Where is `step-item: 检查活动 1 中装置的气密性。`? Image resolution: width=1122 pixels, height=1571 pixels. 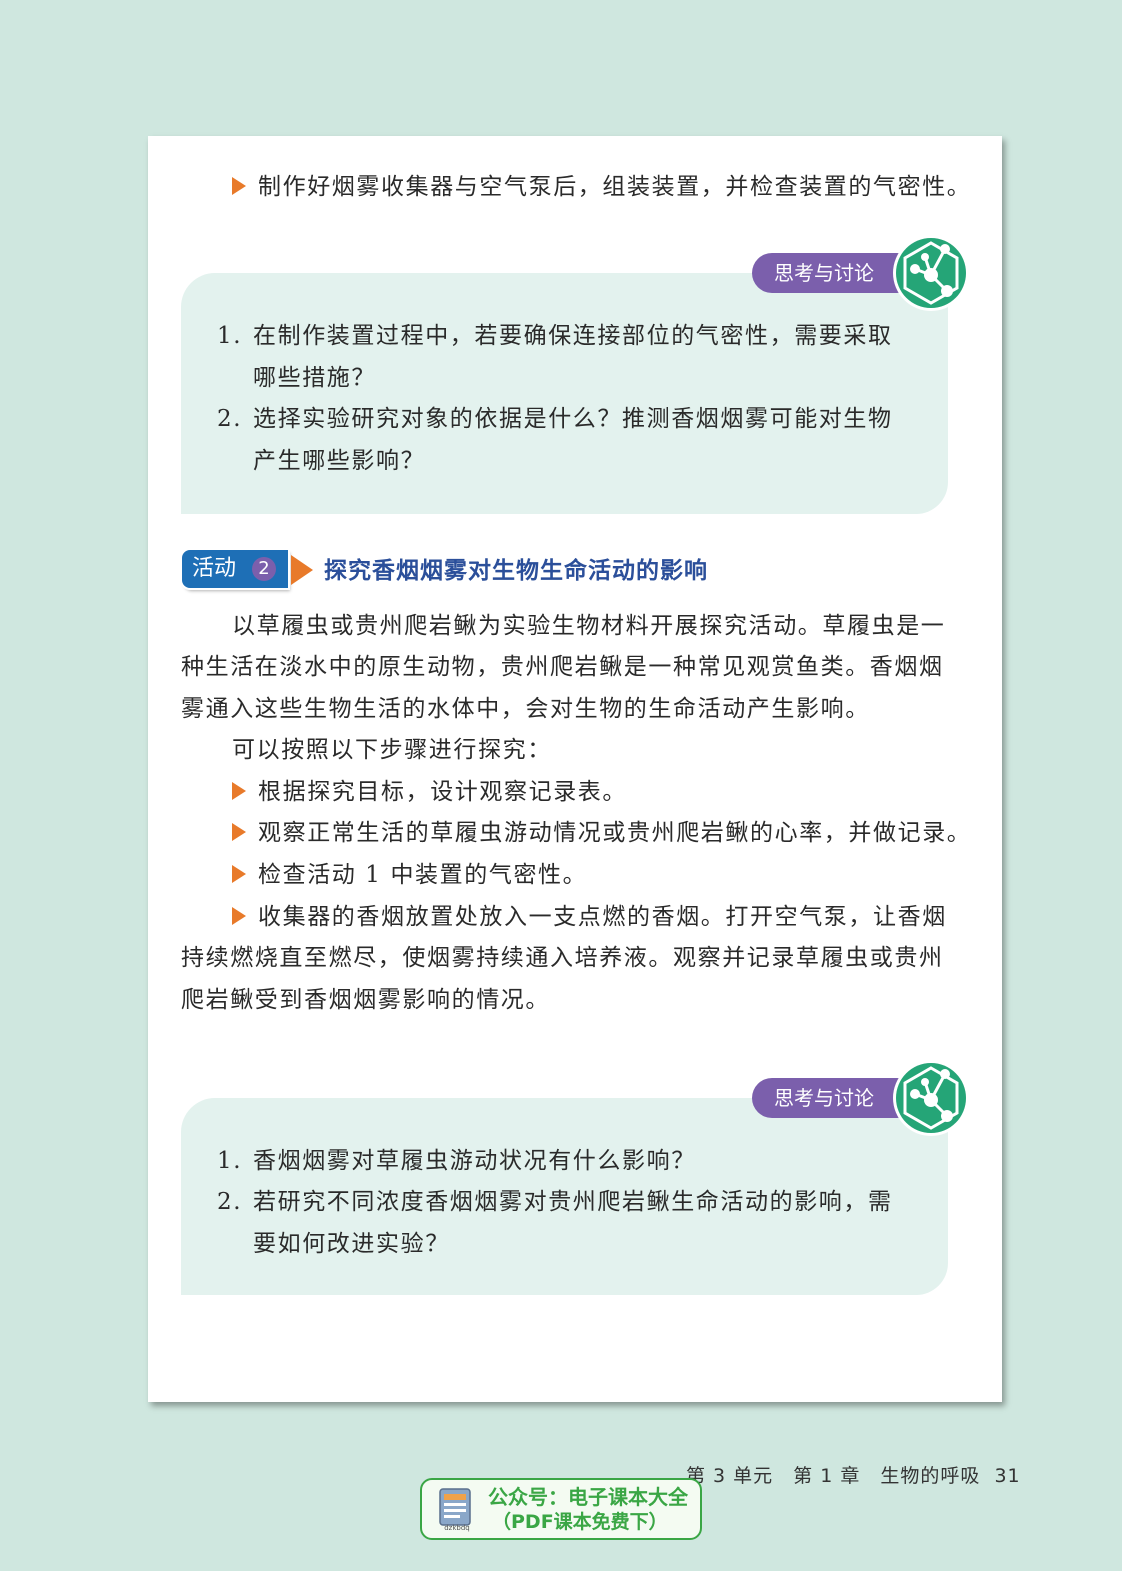
step-item: 检查活动 1 中装置的气密性。 is located at coordinates (409, 875).